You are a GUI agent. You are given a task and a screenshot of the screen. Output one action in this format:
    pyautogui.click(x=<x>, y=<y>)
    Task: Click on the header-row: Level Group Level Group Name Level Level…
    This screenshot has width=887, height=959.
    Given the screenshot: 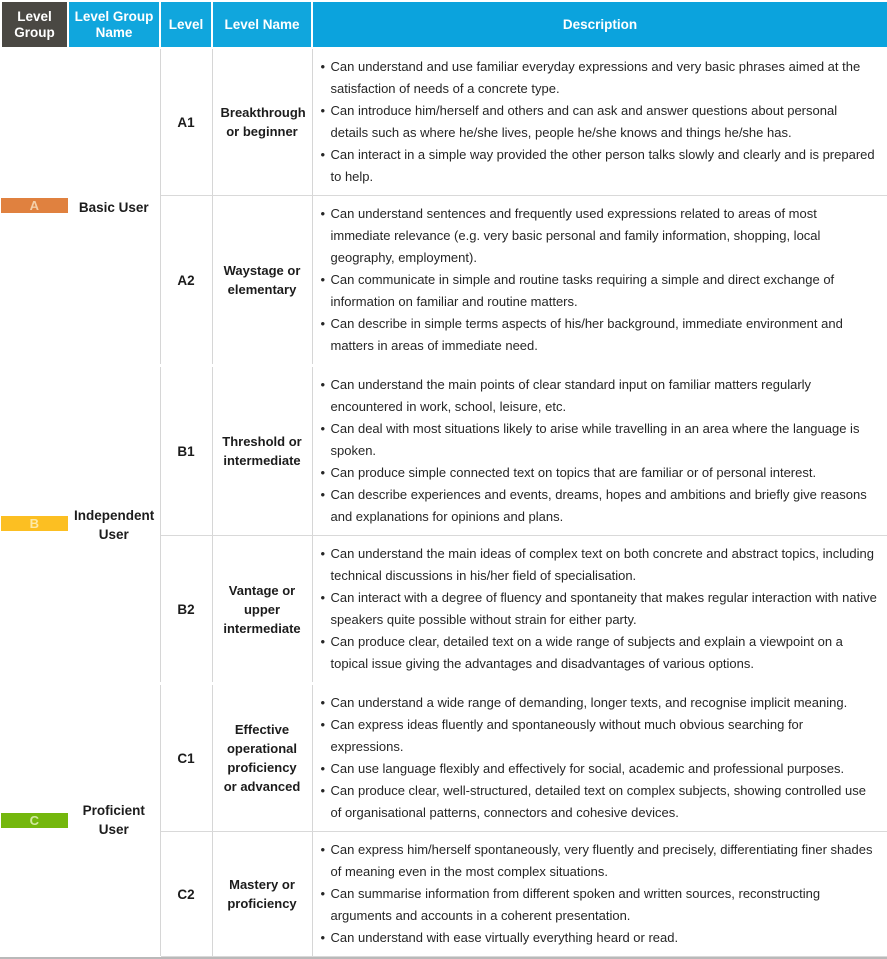 What is the action you would take?
    pyautogui.click(x=443, y=24)
    